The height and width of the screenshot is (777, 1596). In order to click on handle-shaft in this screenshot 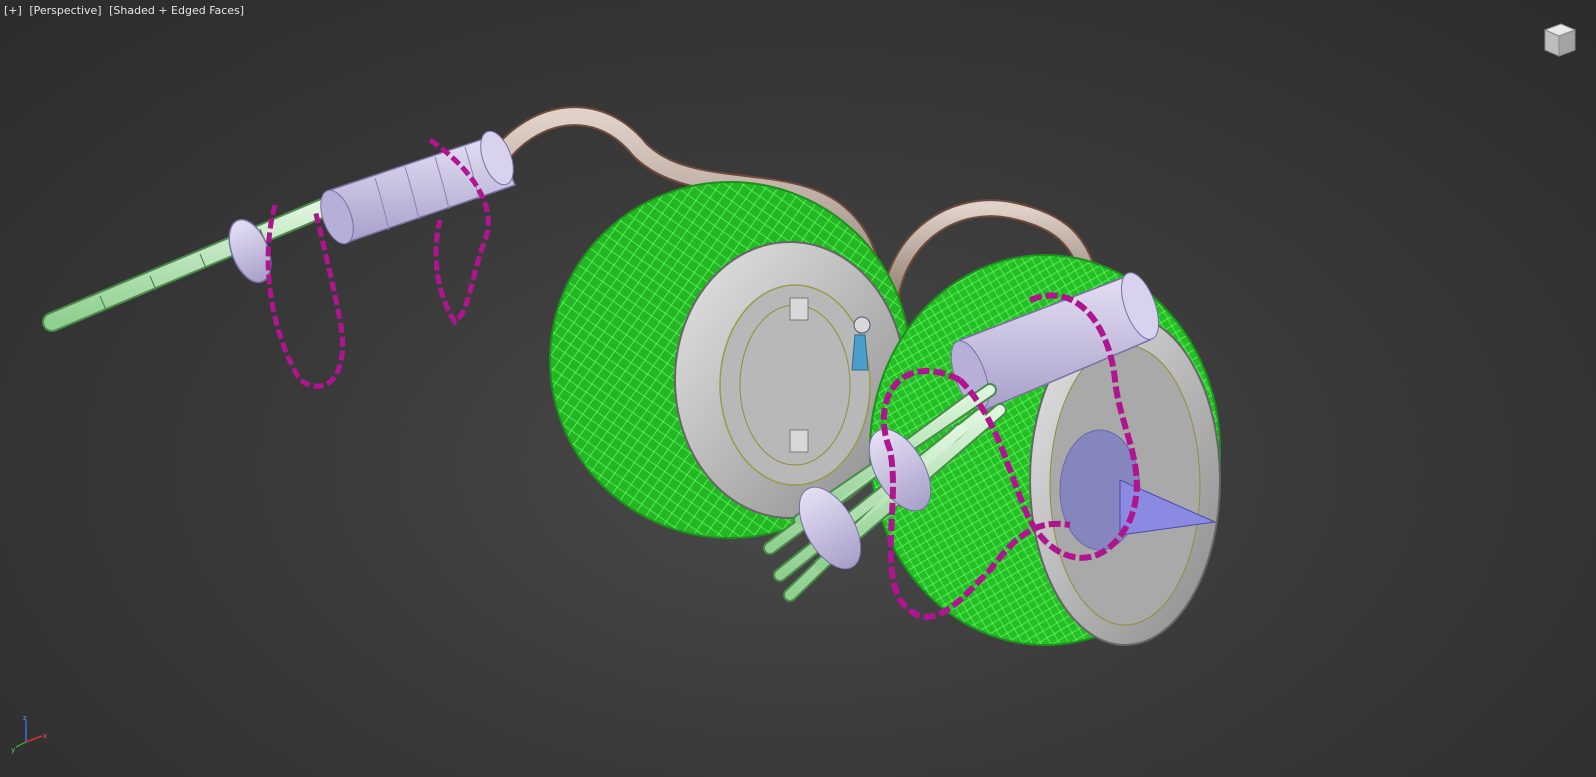, I will do `click(191, 263)`.